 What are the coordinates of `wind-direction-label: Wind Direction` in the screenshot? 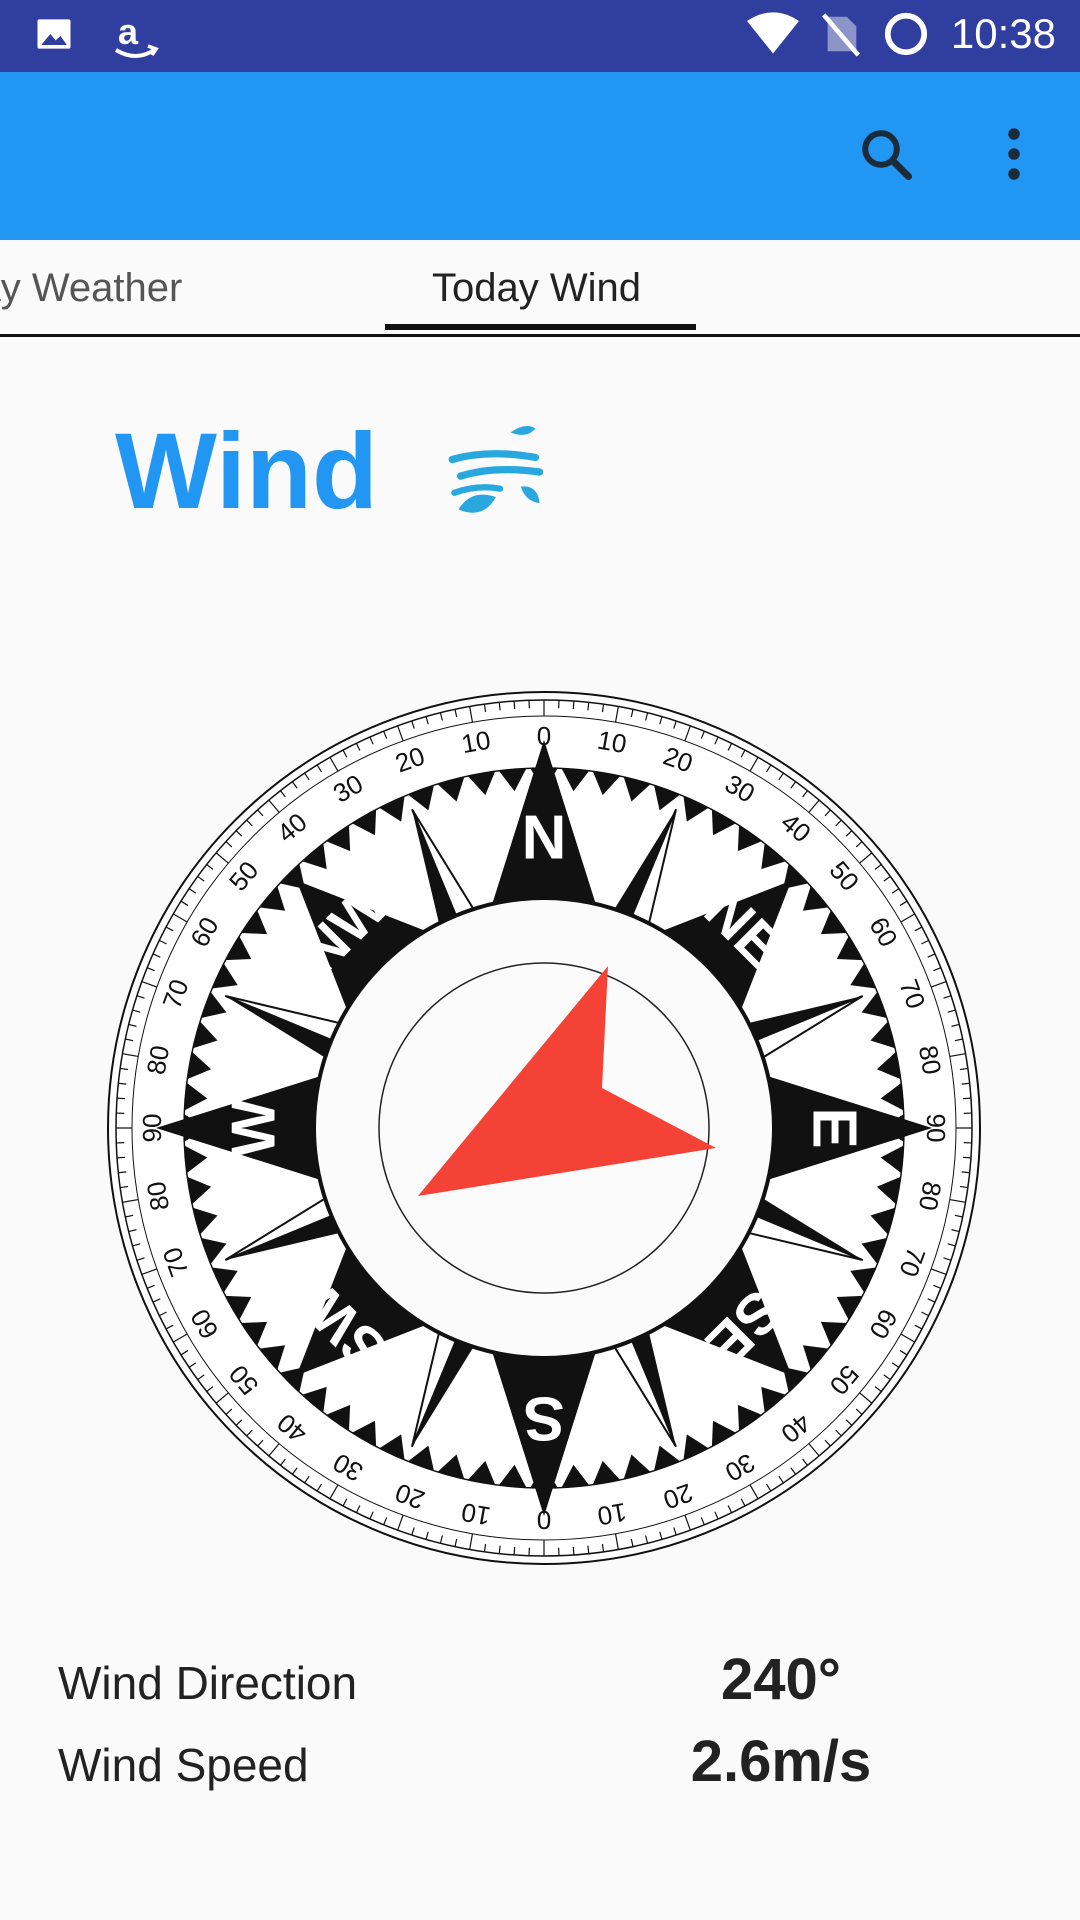 It's located at (208, 1683).